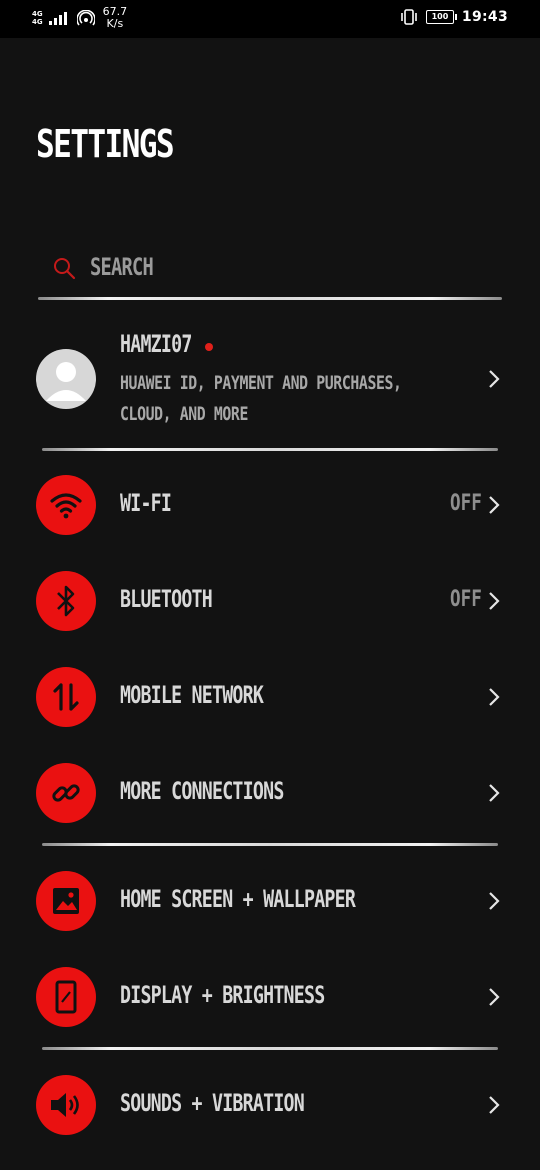  I want to click on settings-item-label: MOBILE NETWORK, so click(192, 695).